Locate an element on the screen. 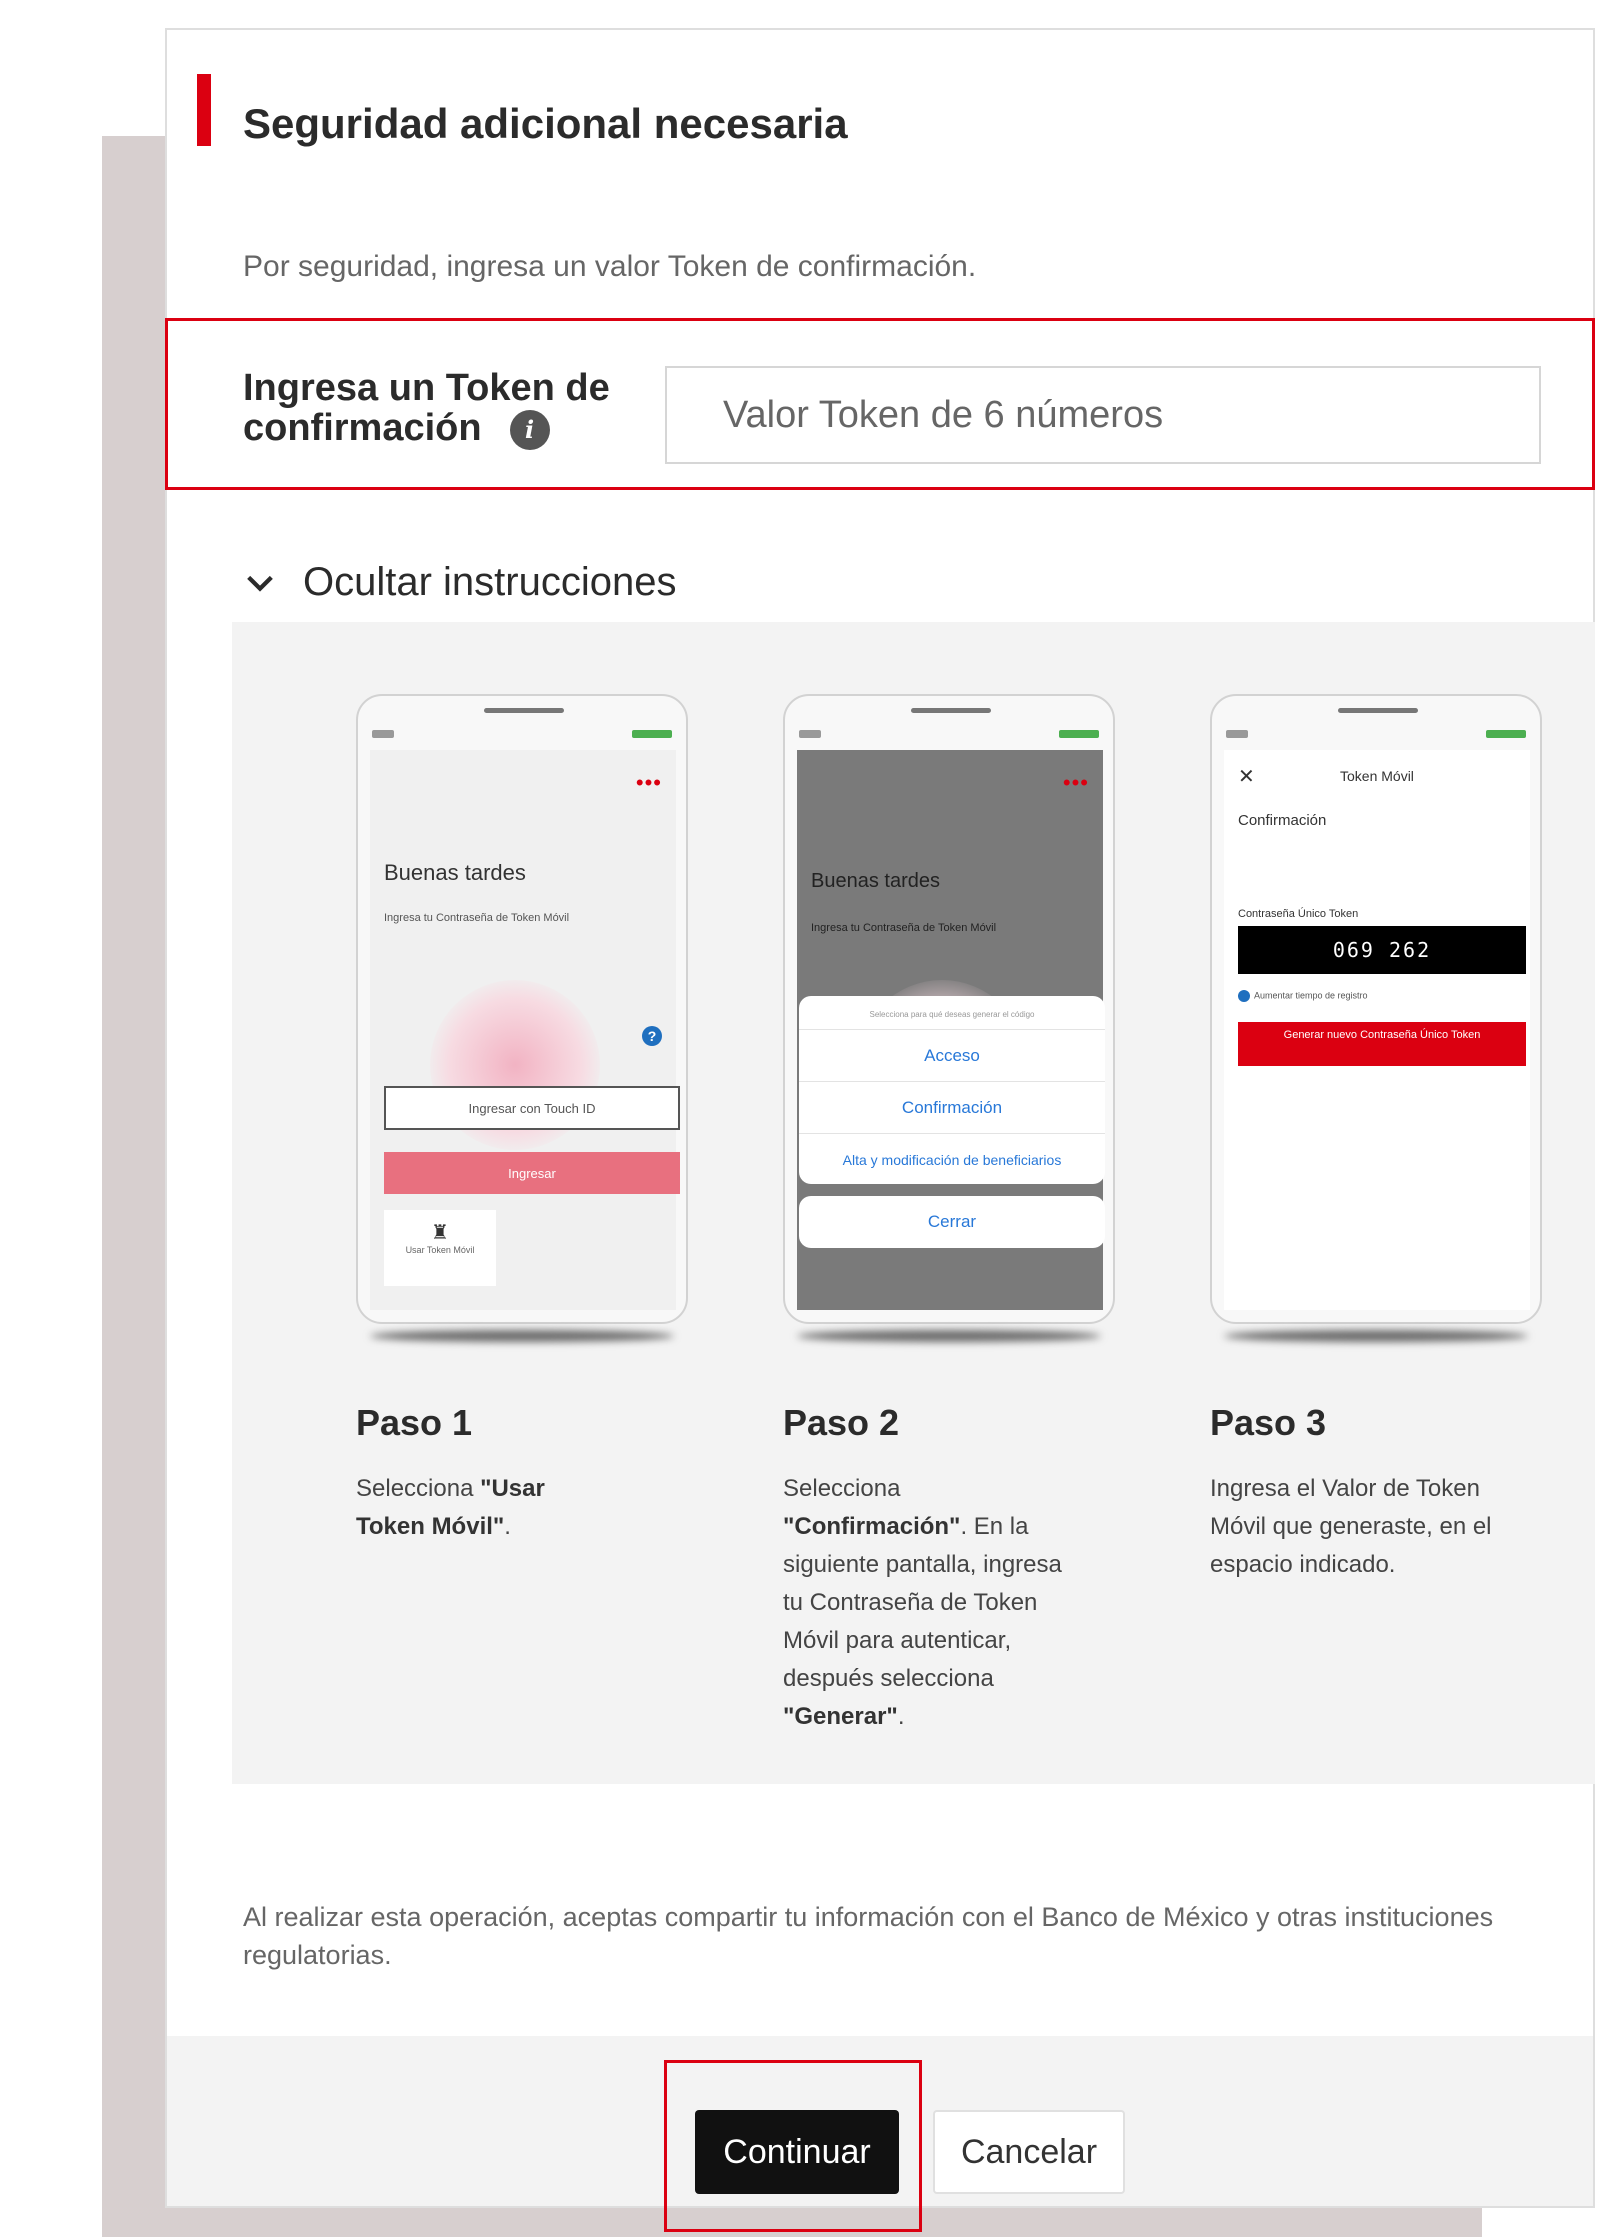 Image resolution: width=1605 pixels, height=2237 pixels. chevron-down-icon is located at coordinates (260, 583).